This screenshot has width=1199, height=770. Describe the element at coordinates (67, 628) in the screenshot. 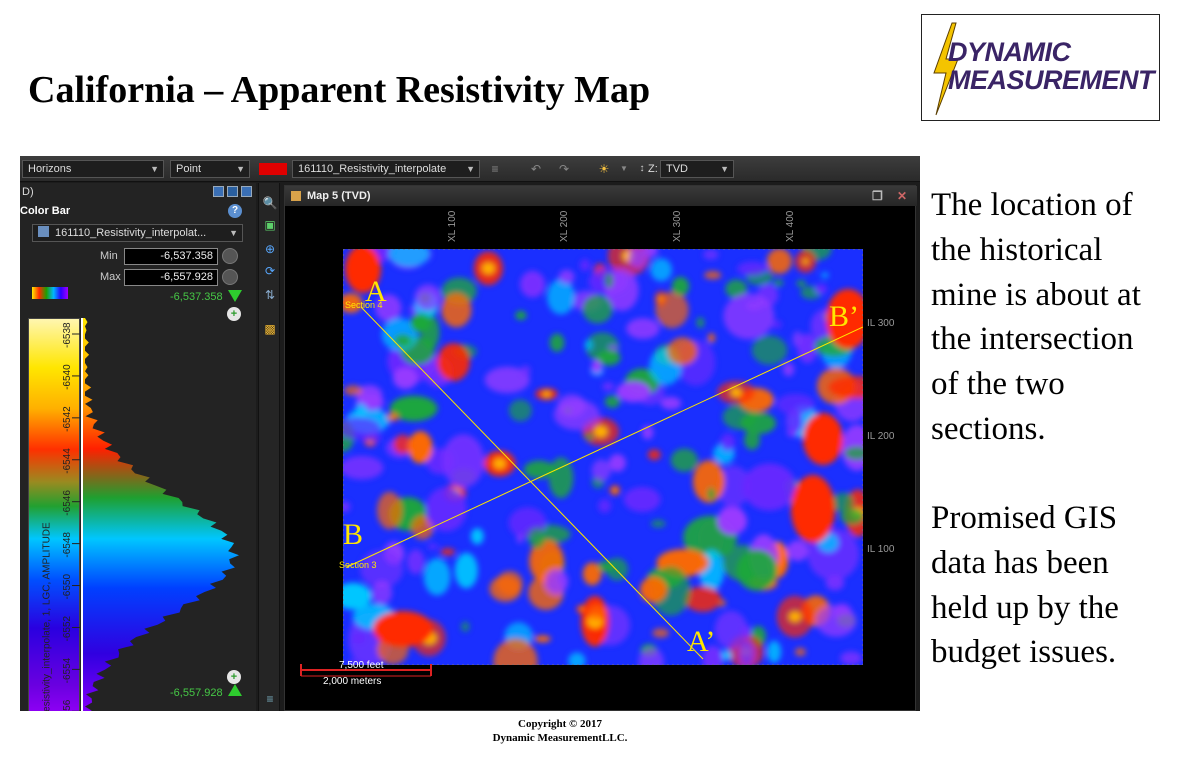

I see `colorbar-tick-label: -6552` at that location.